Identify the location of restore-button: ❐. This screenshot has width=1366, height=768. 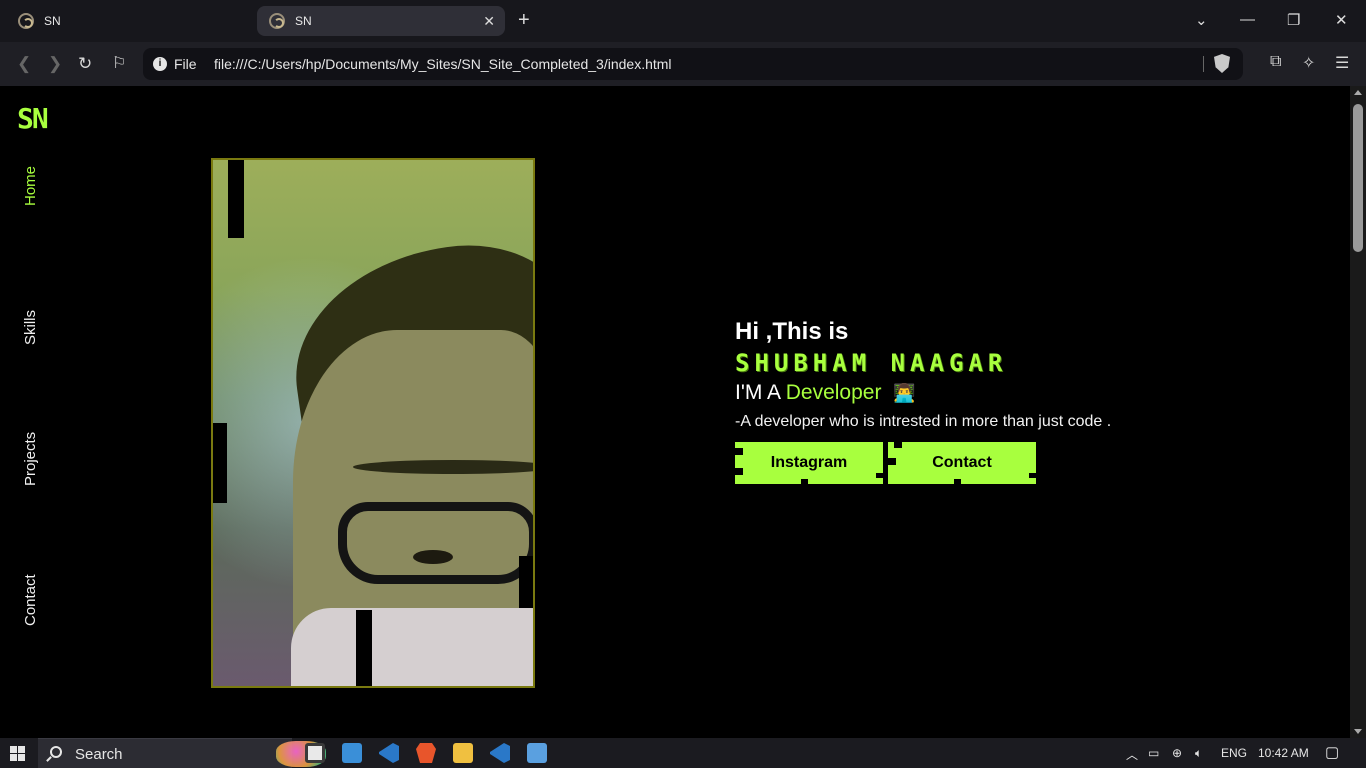
(1293, 20).